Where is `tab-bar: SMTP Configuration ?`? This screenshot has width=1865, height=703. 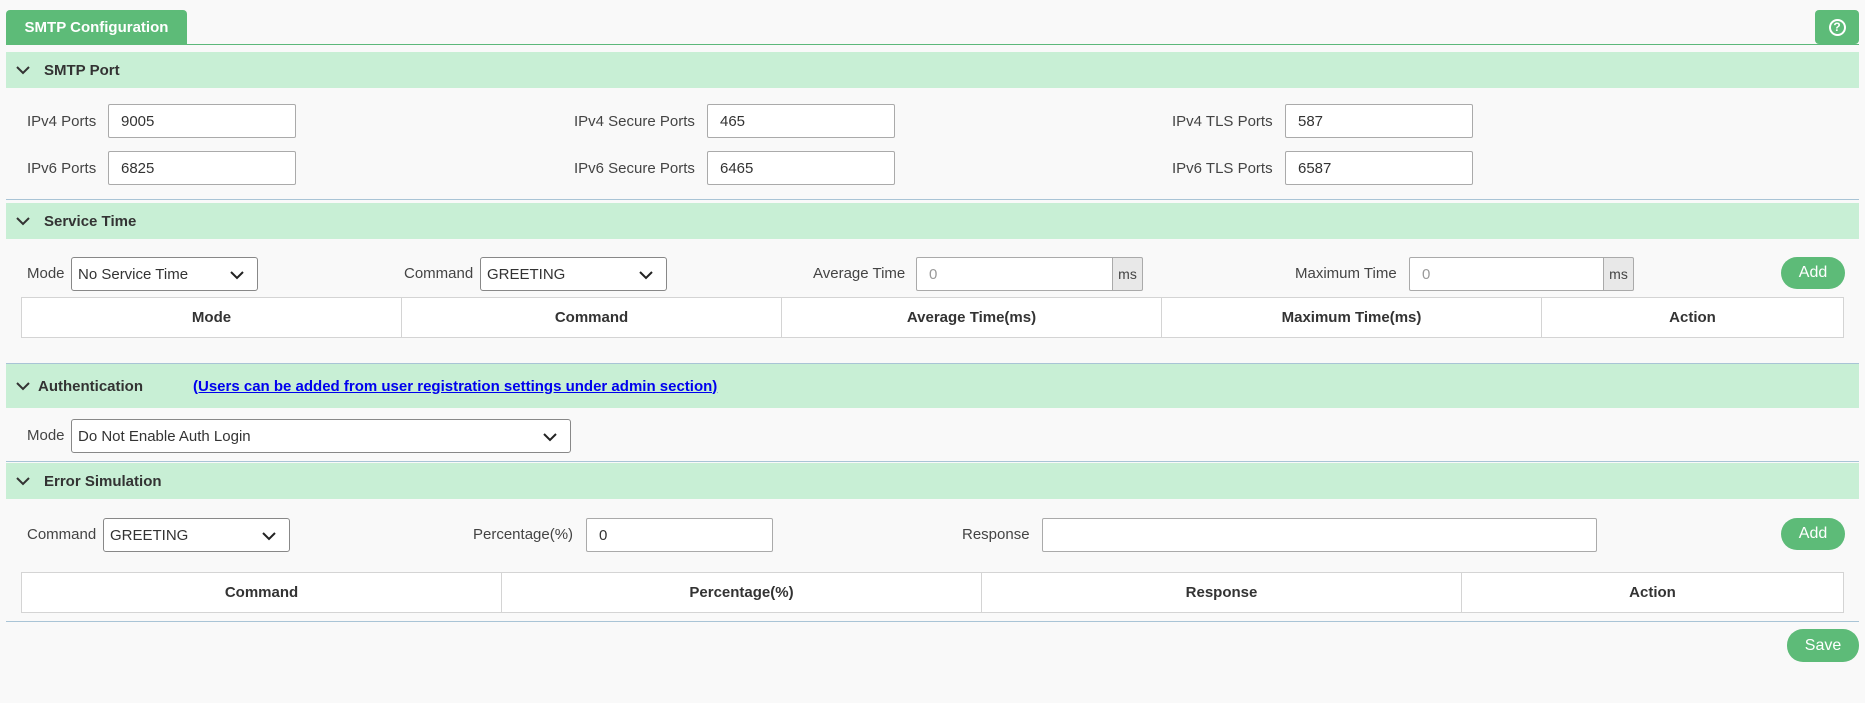 tab-bar: SMTP Configuration ? is located at coordinates (932, 27).